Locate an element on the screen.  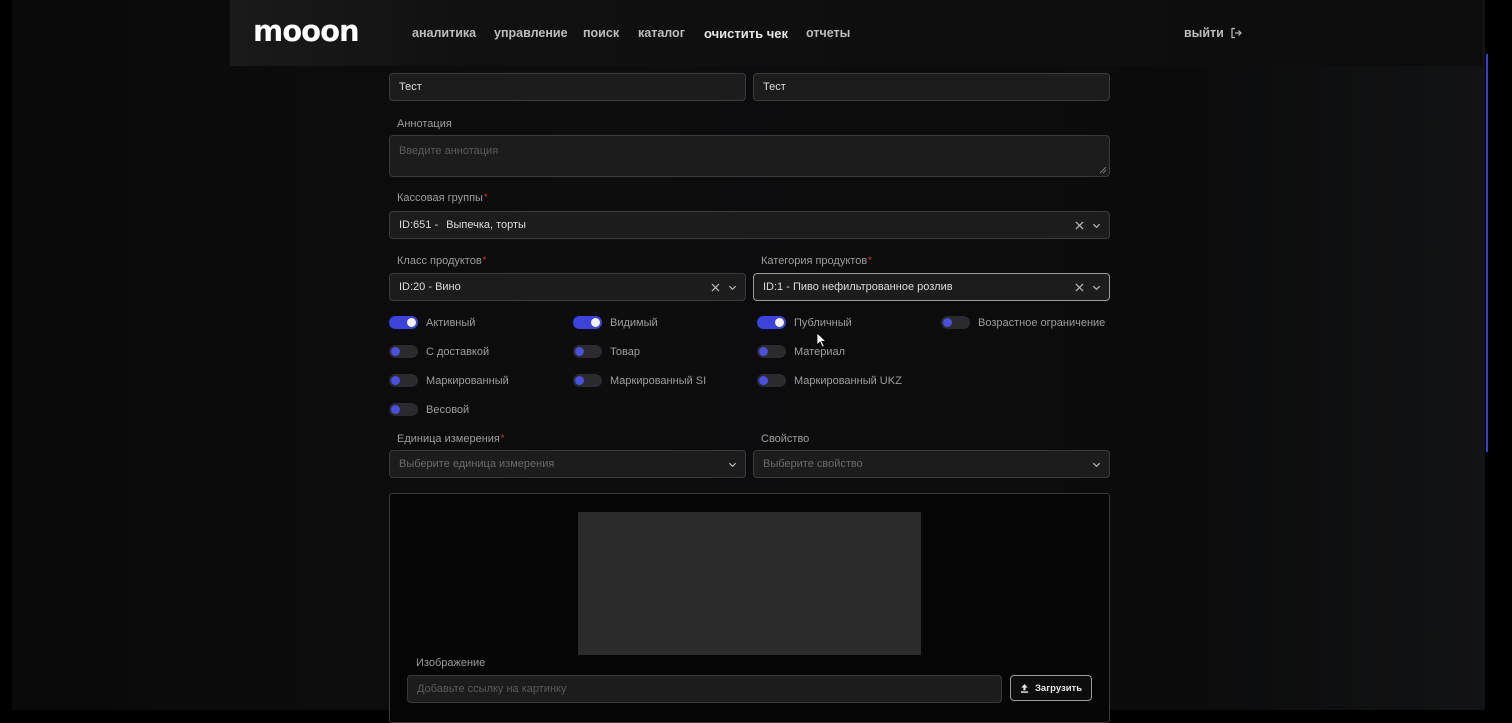
toggle-label: Маркированный UKZ is located at coordinates (848, 380).